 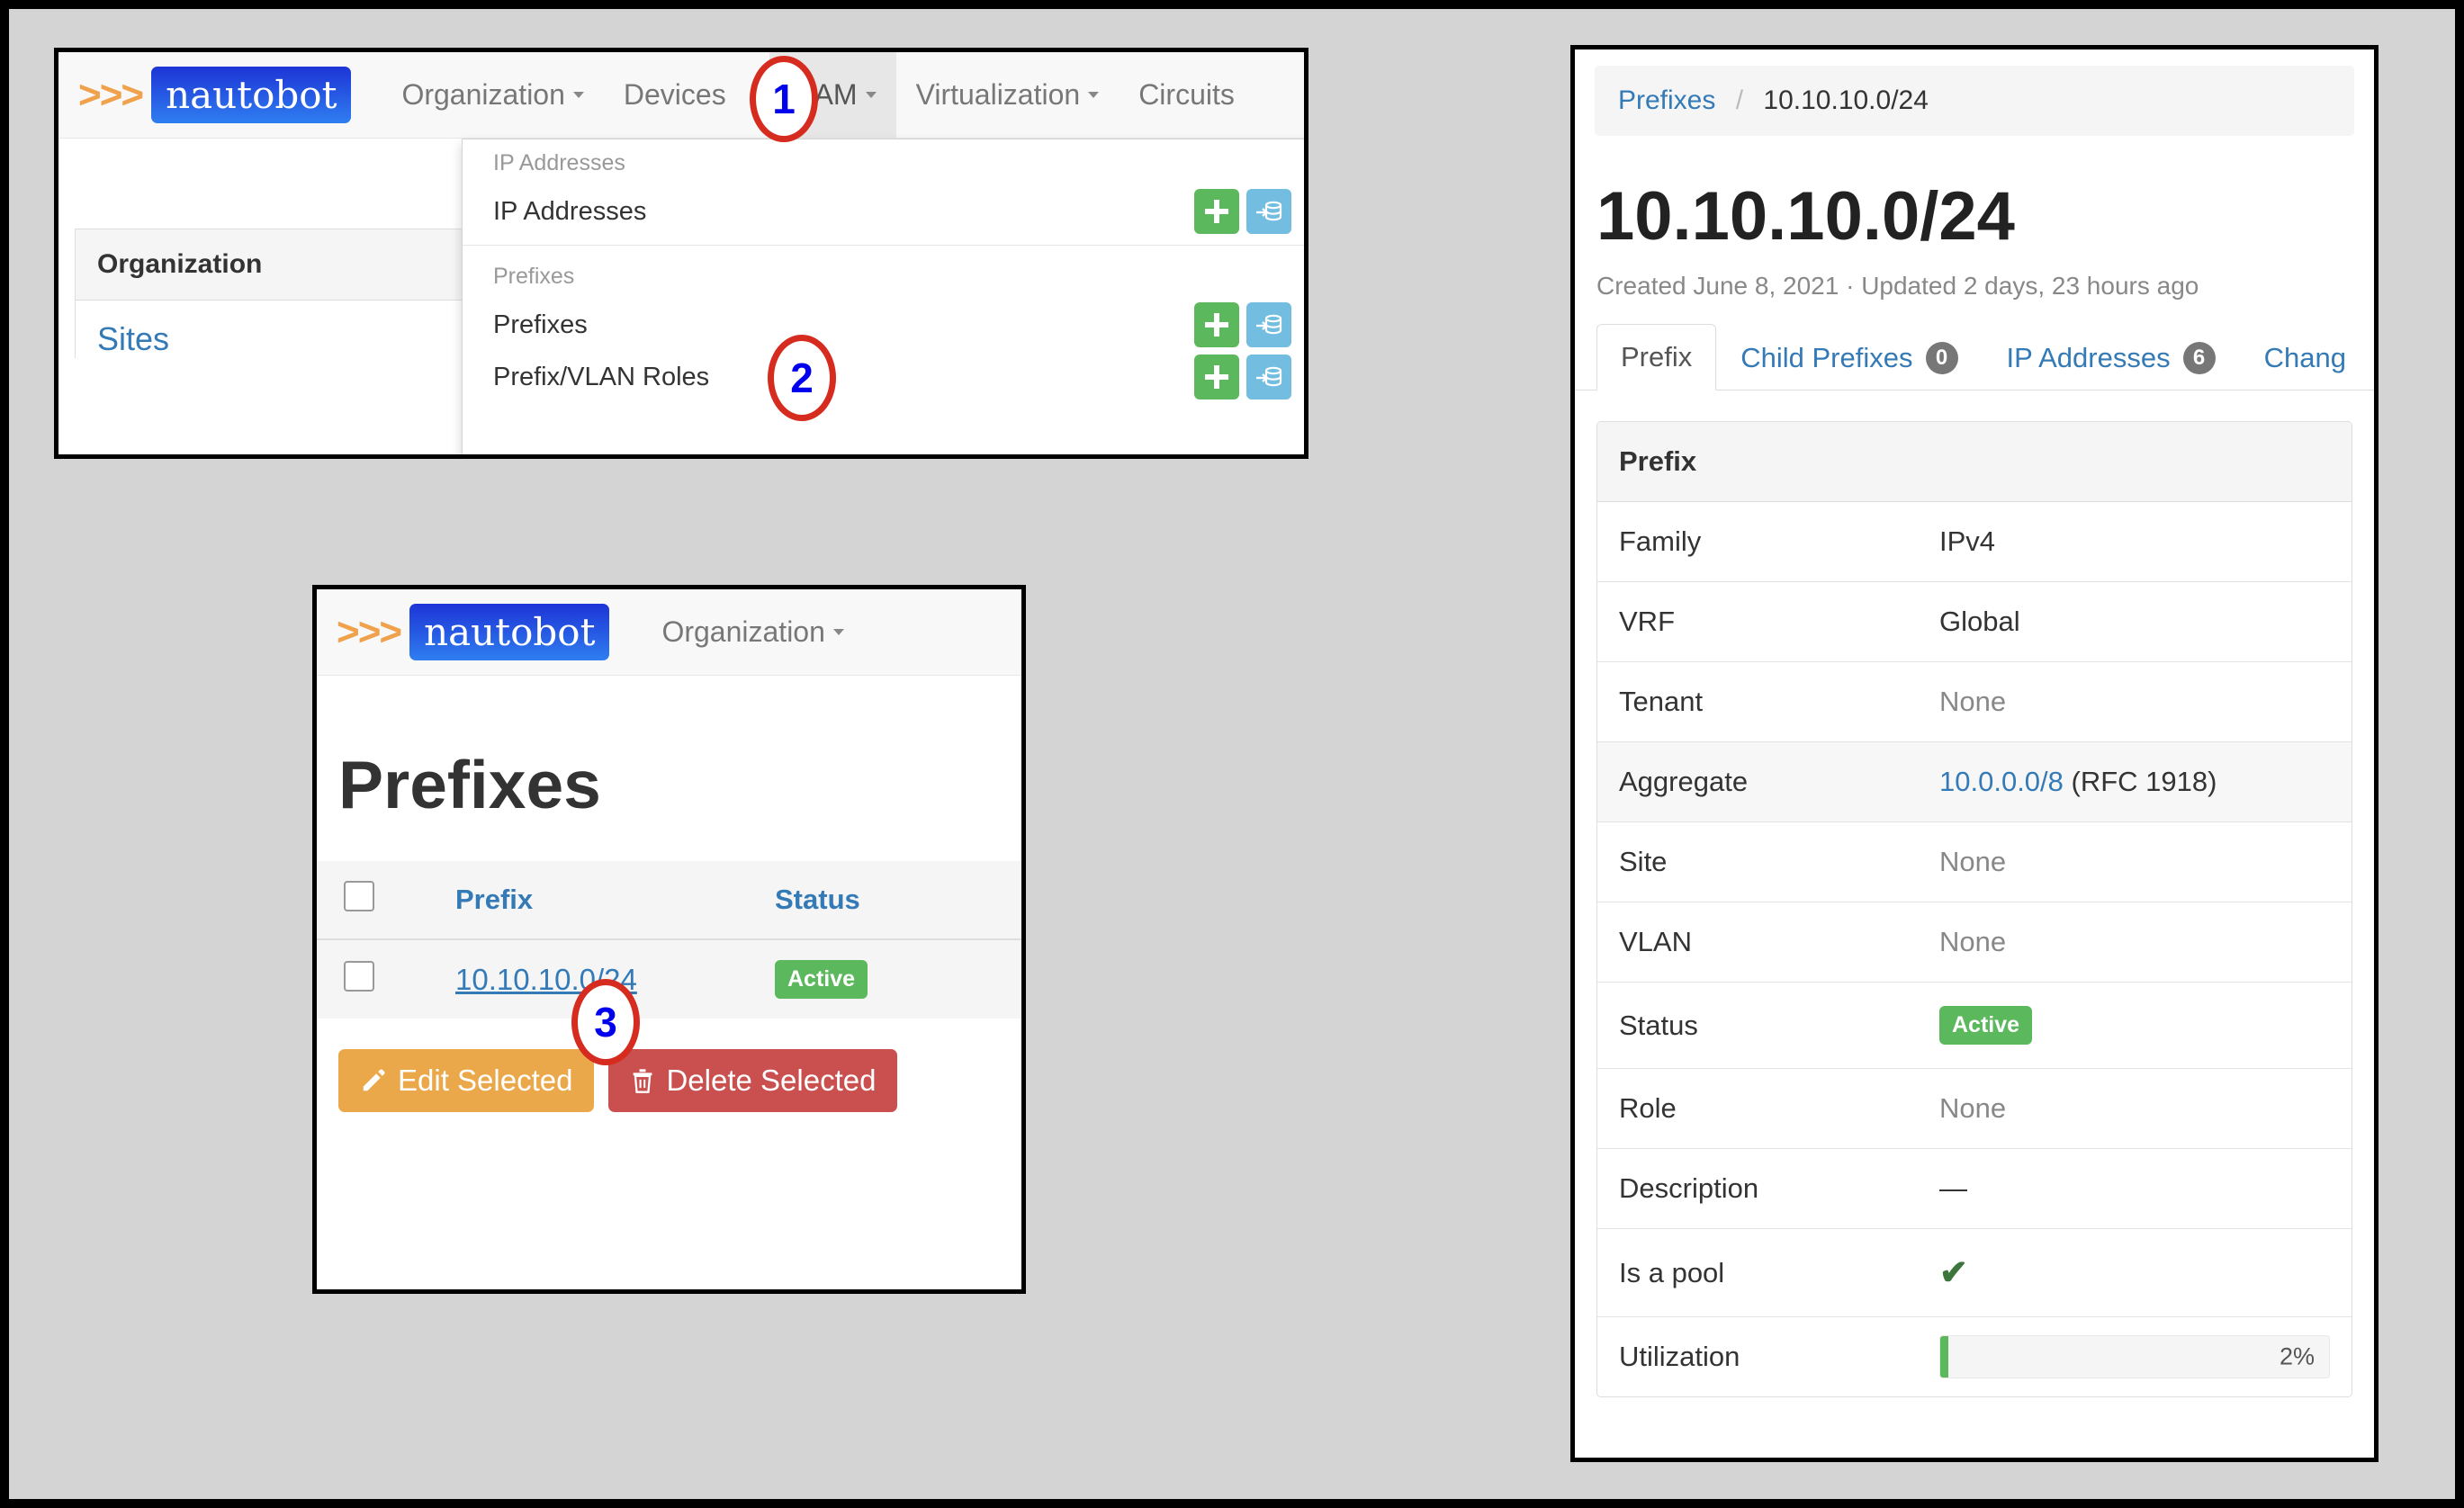 What do you see at coordinates (601, 376) in the screenshot?
I see `dropdown-item-prefix-vlan-roles-label: Prefix/VLAN Roles` at bounding box center [601, 376].